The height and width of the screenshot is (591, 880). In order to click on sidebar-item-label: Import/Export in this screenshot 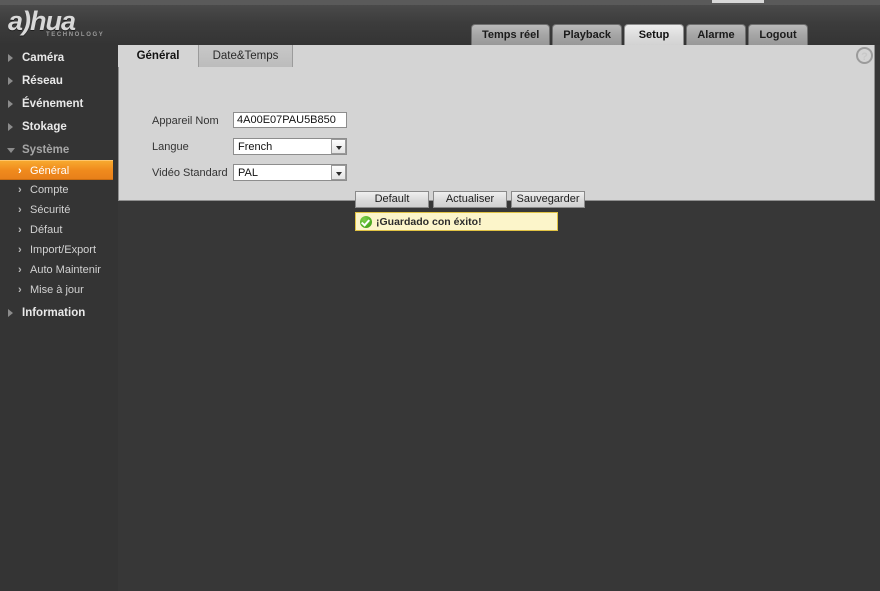, I will do `click(63, 250)`.